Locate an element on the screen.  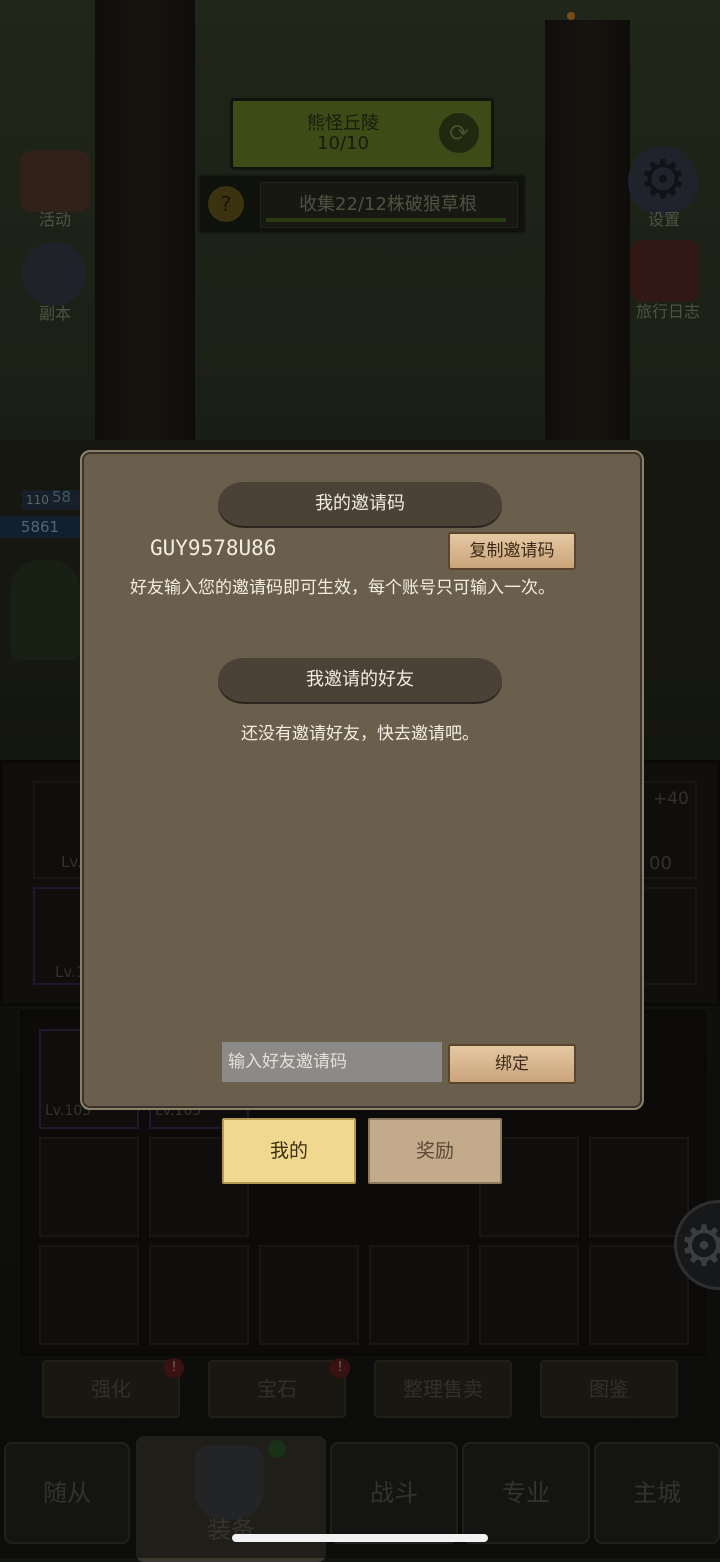
my-invite-code: GUY9578U86 is located at coordinates (213, 548).